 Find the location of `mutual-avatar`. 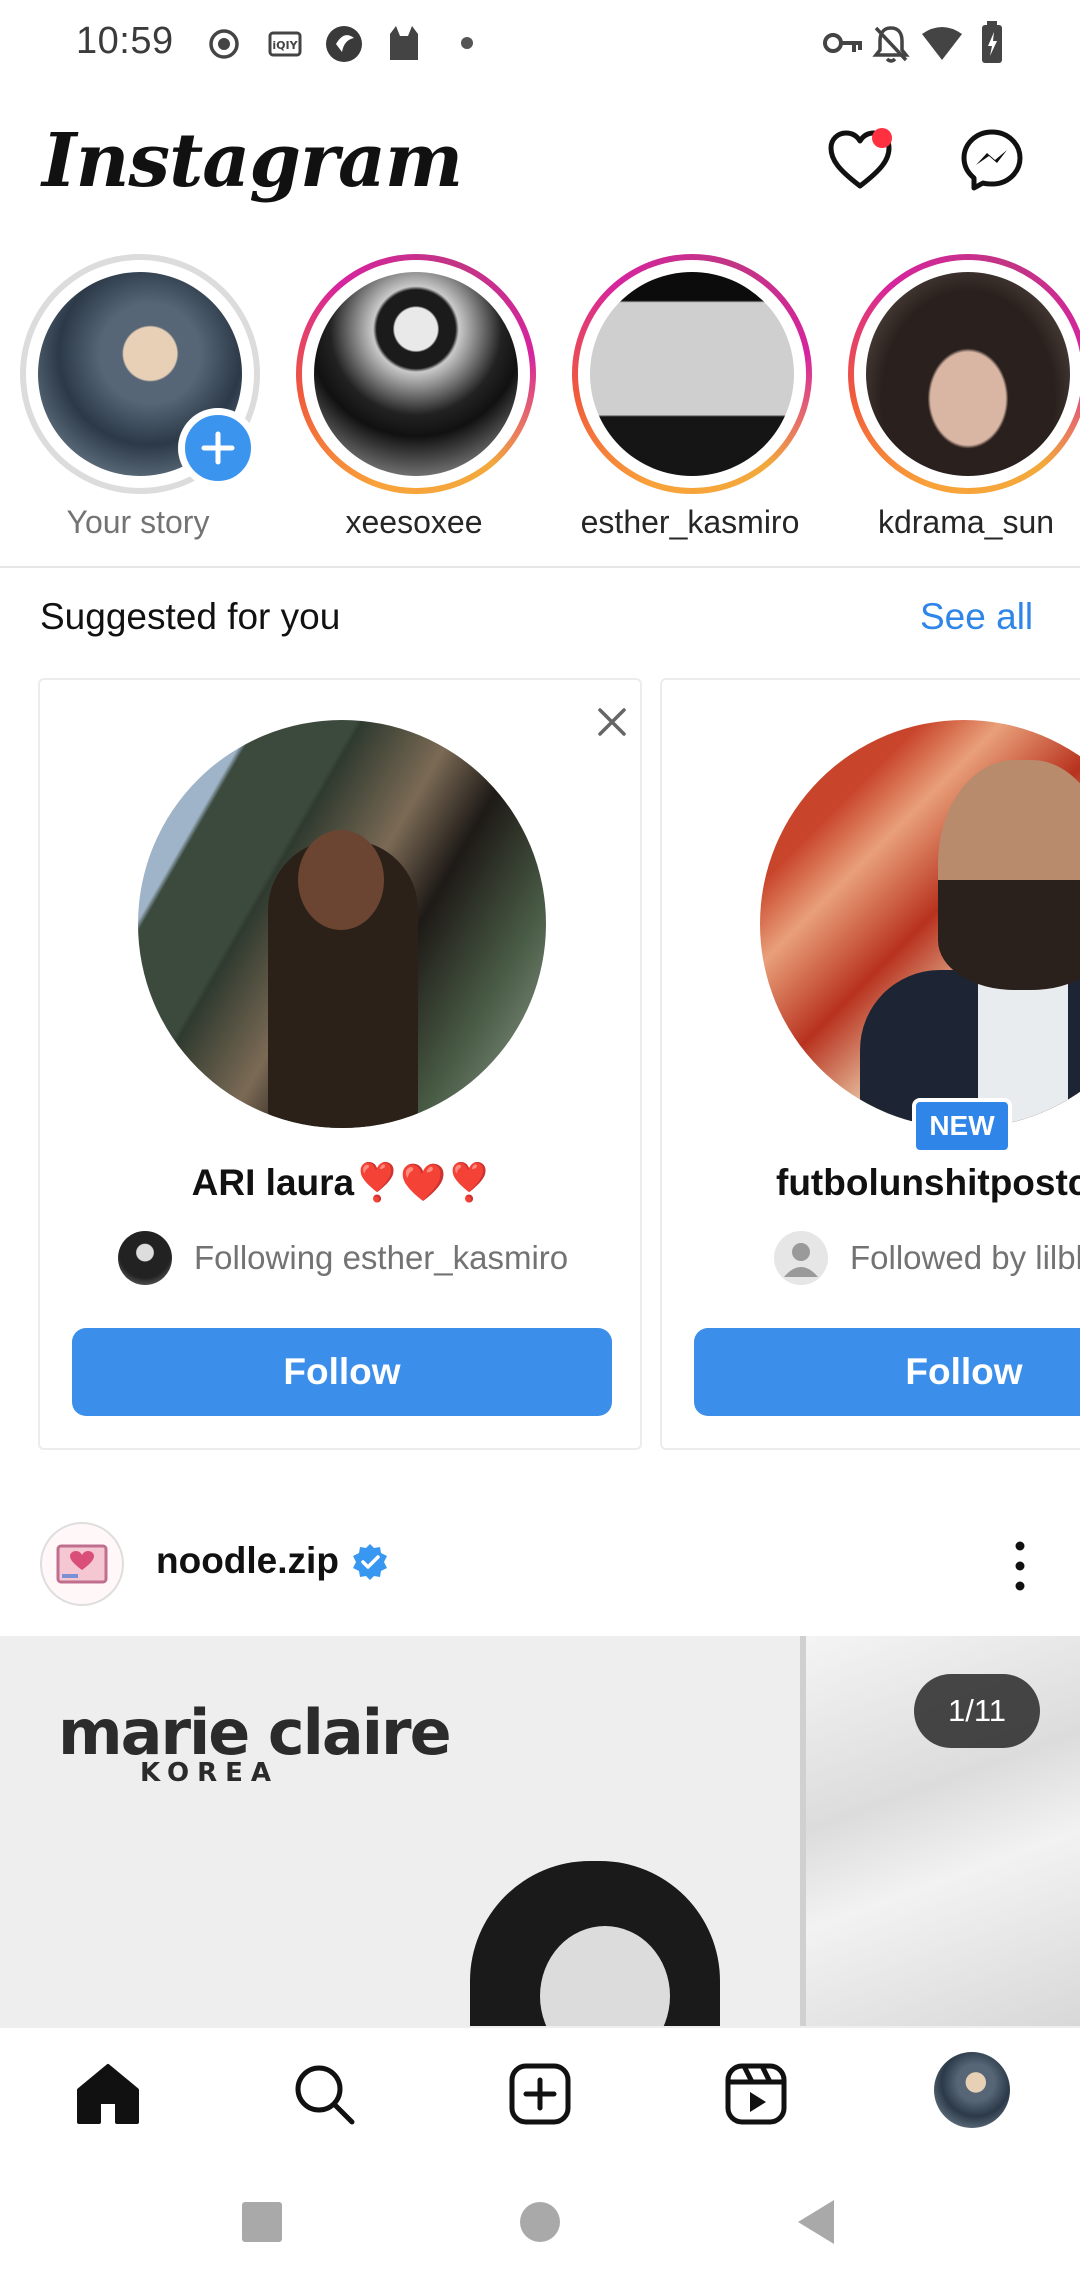

mutual-avatar is located at coordinates (145, 1258).